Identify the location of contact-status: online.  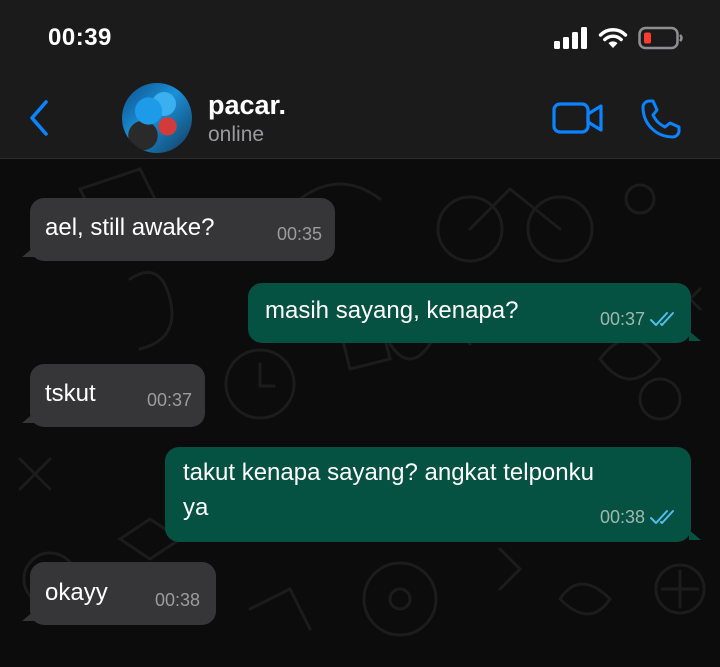
(236, 134).